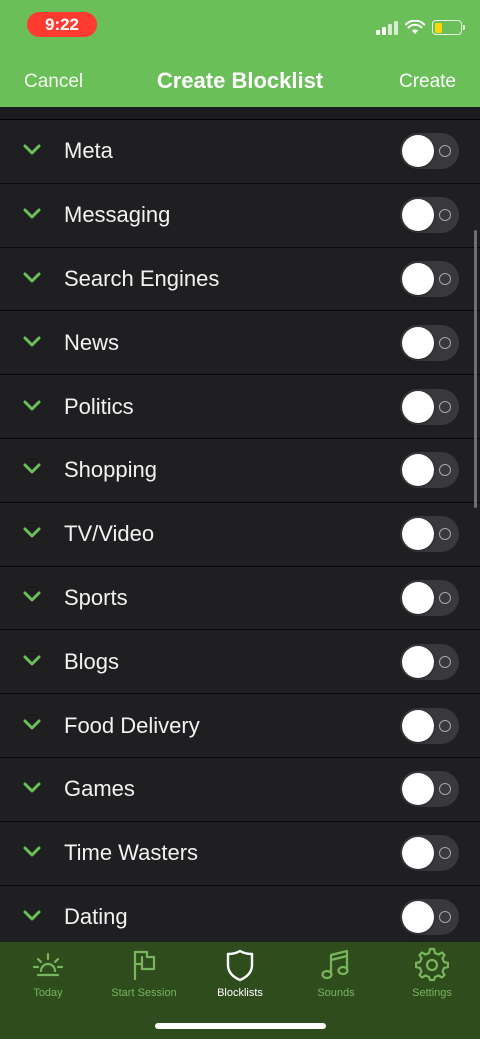 The image size is (480, 1039). Describe the element at coordinates (240, 913) in the screenshot. I see `category-row: Dating` at that location.